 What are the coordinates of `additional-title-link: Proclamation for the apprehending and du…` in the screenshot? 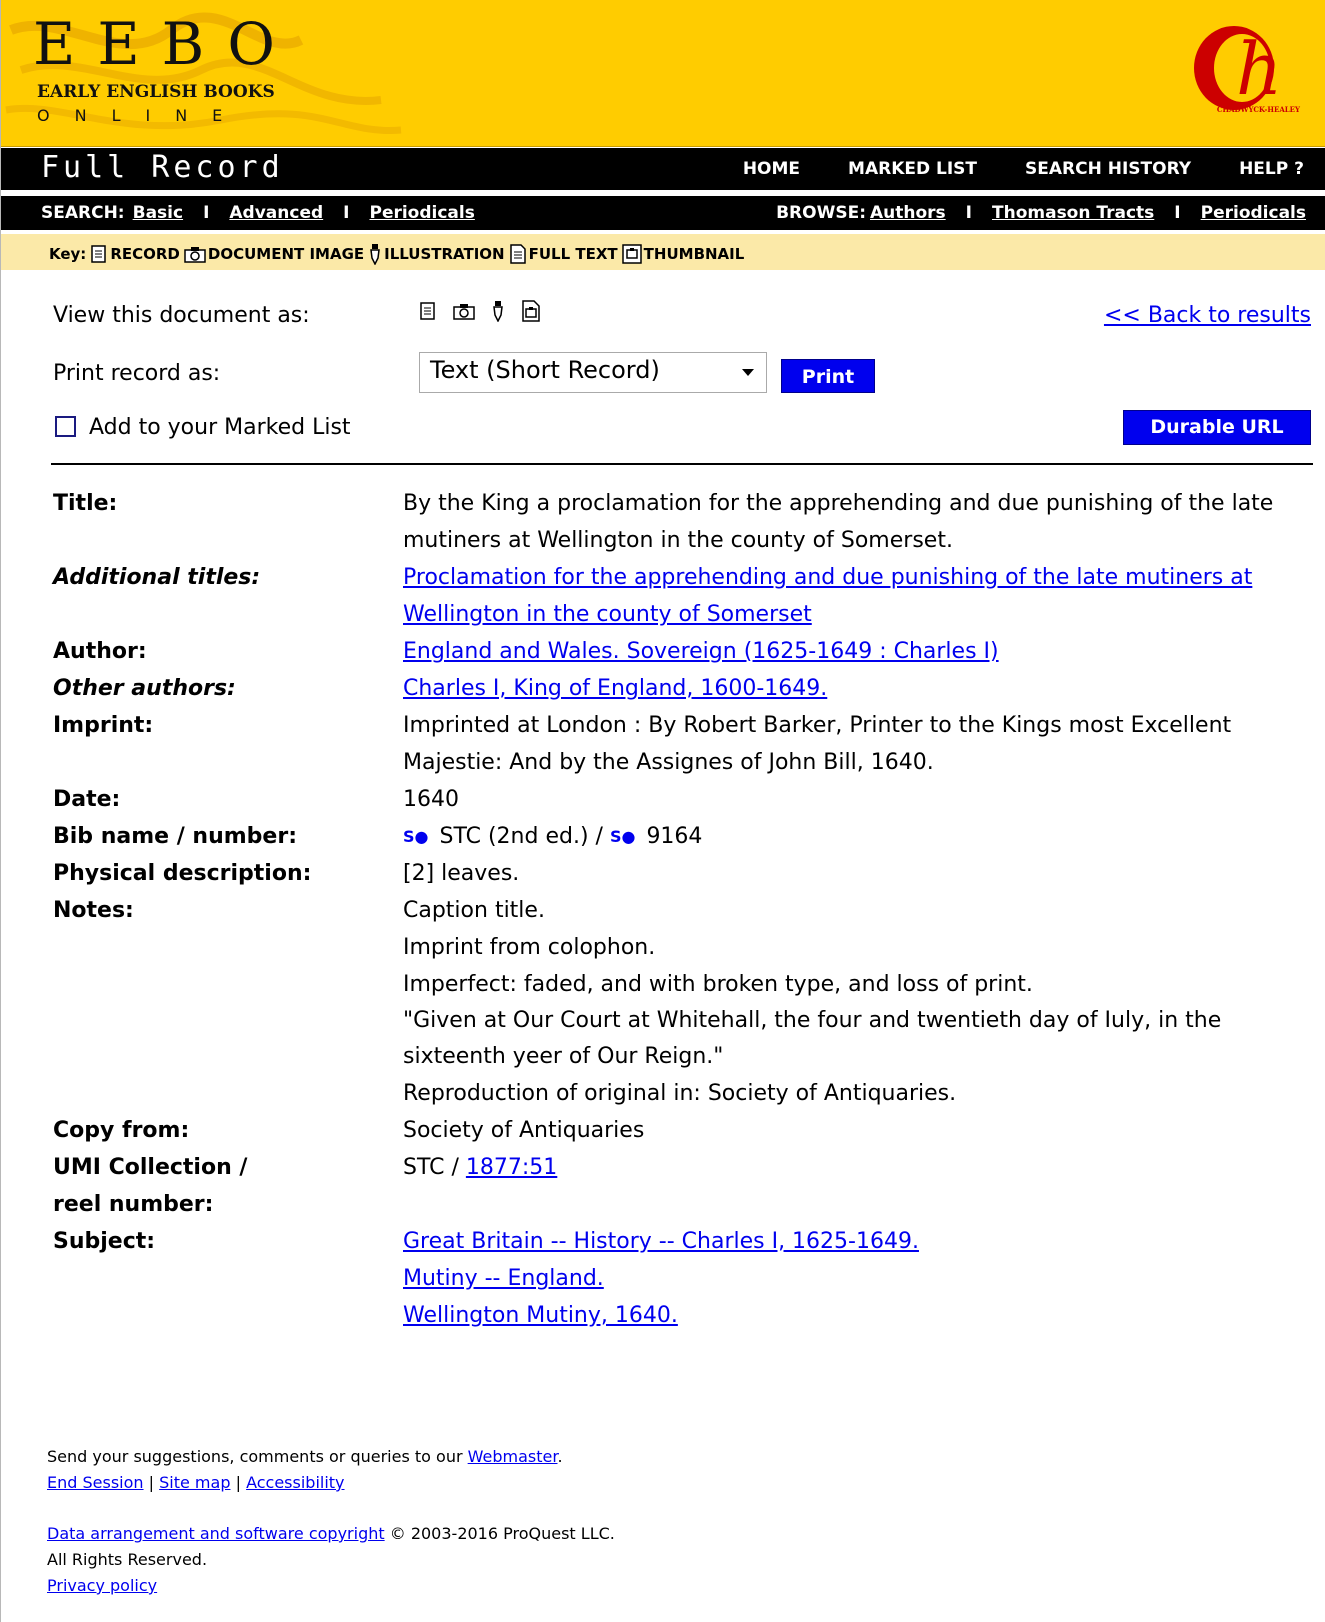 It's located at (827, 596).